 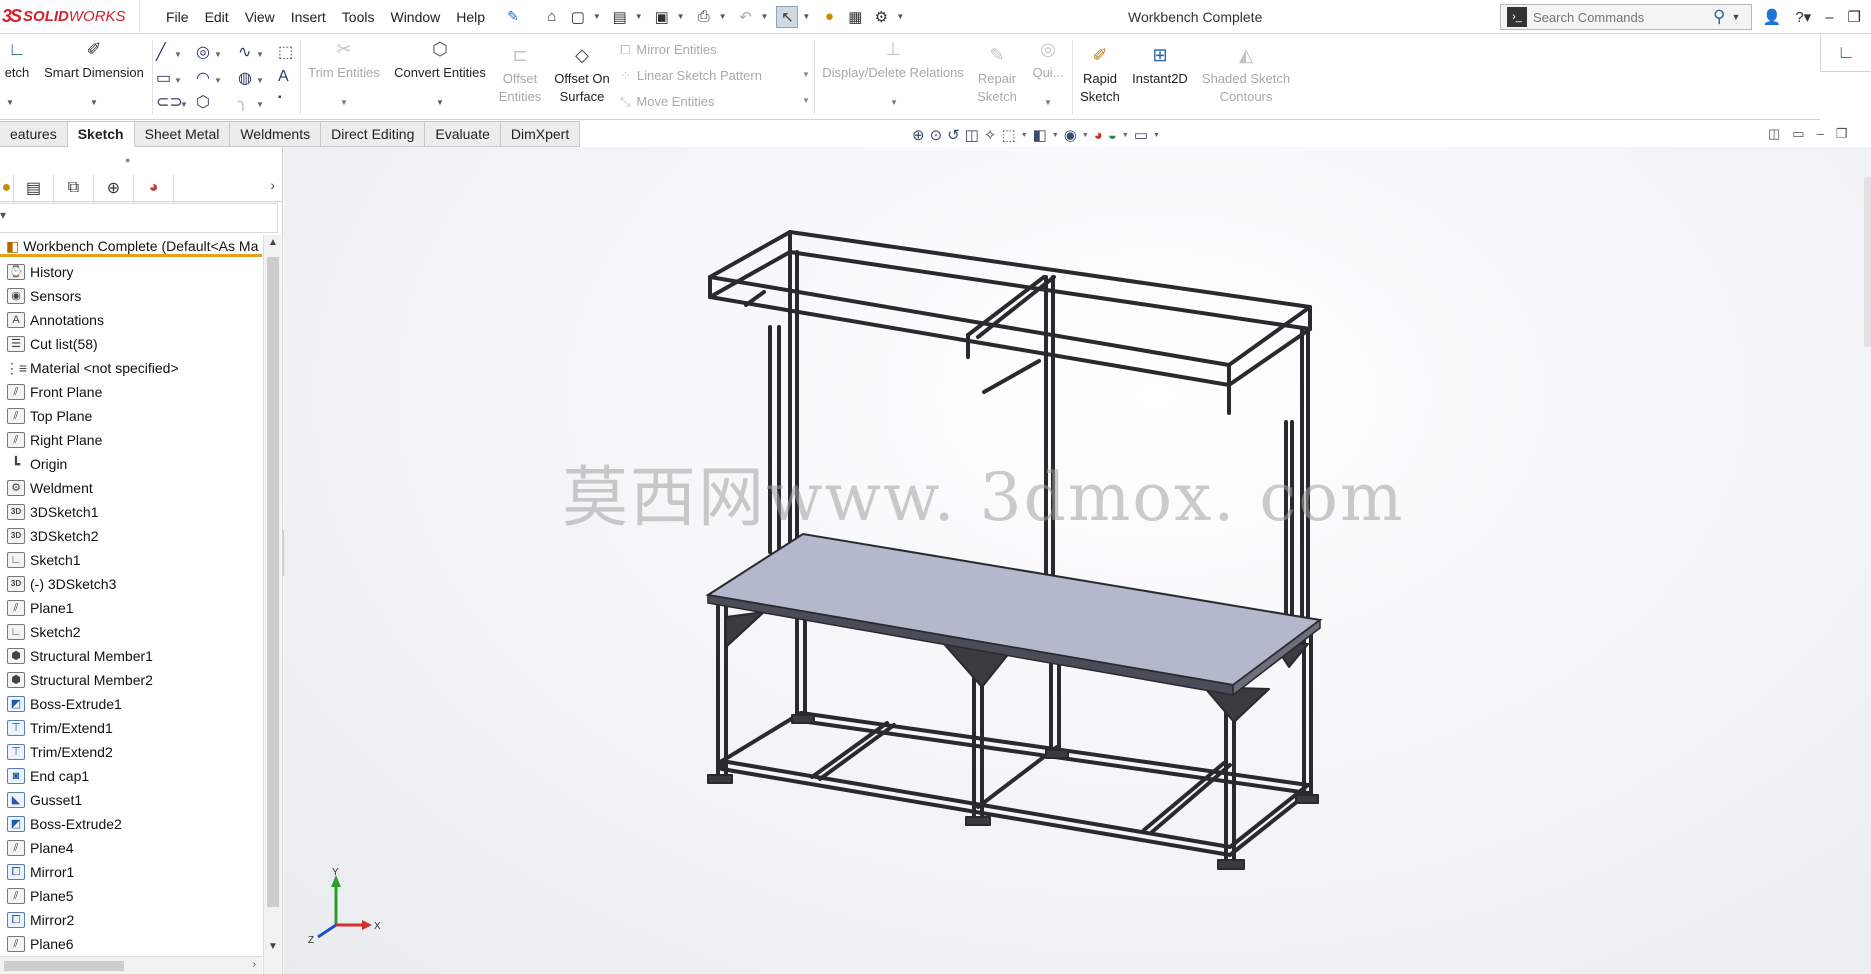 What do you see at coordinates (131, 896) in the screenshot?
I see `tree-item-plane5: ⫽ Plane5` at bounding box center [131, 896].